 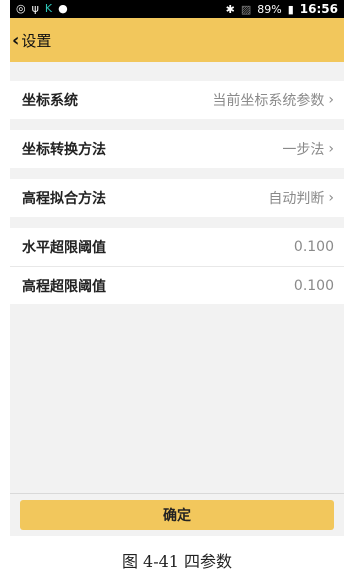 What do you see at coordinates (177, 285) in the screenshot?
I see `row-elevation-limit: 高程超限阈值 0.100` at bounding box center [177, 285].